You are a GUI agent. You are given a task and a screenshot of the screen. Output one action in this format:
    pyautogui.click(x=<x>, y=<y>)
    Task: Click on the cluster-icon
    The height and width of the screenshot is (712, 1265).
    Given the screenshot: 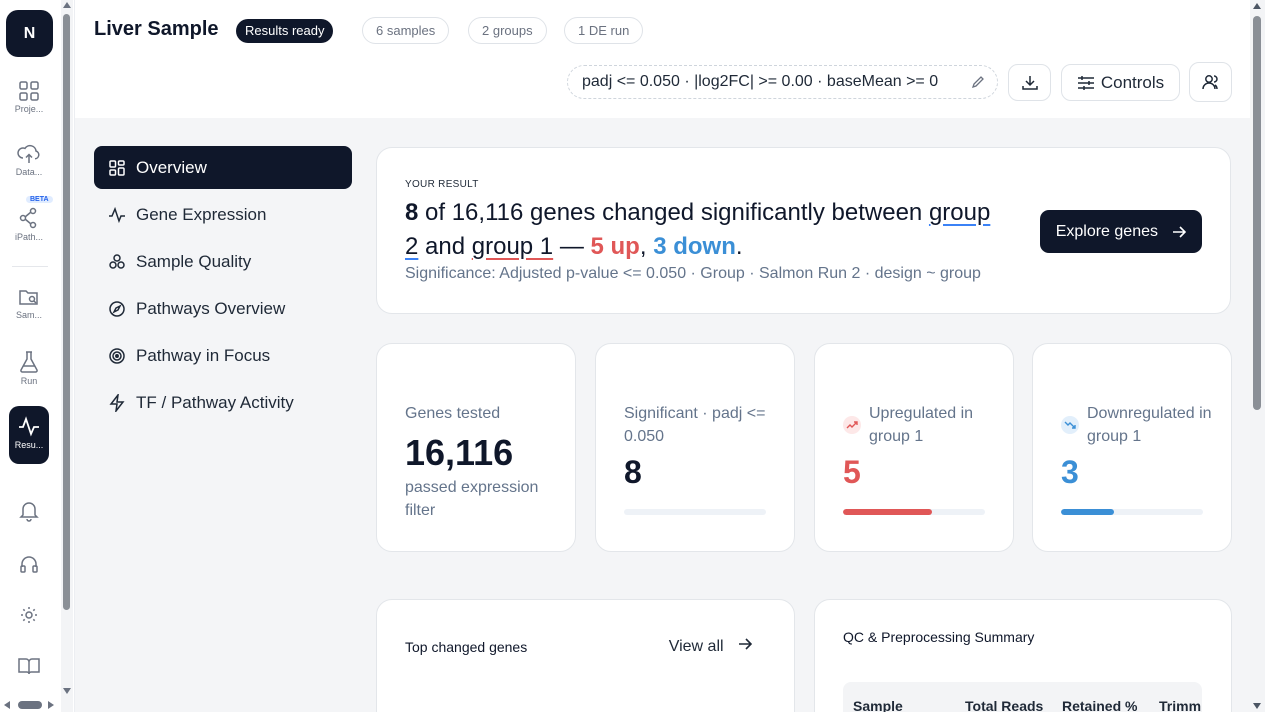 What is the action you would take?
    pyautogui.click(x=117, y=261)
    